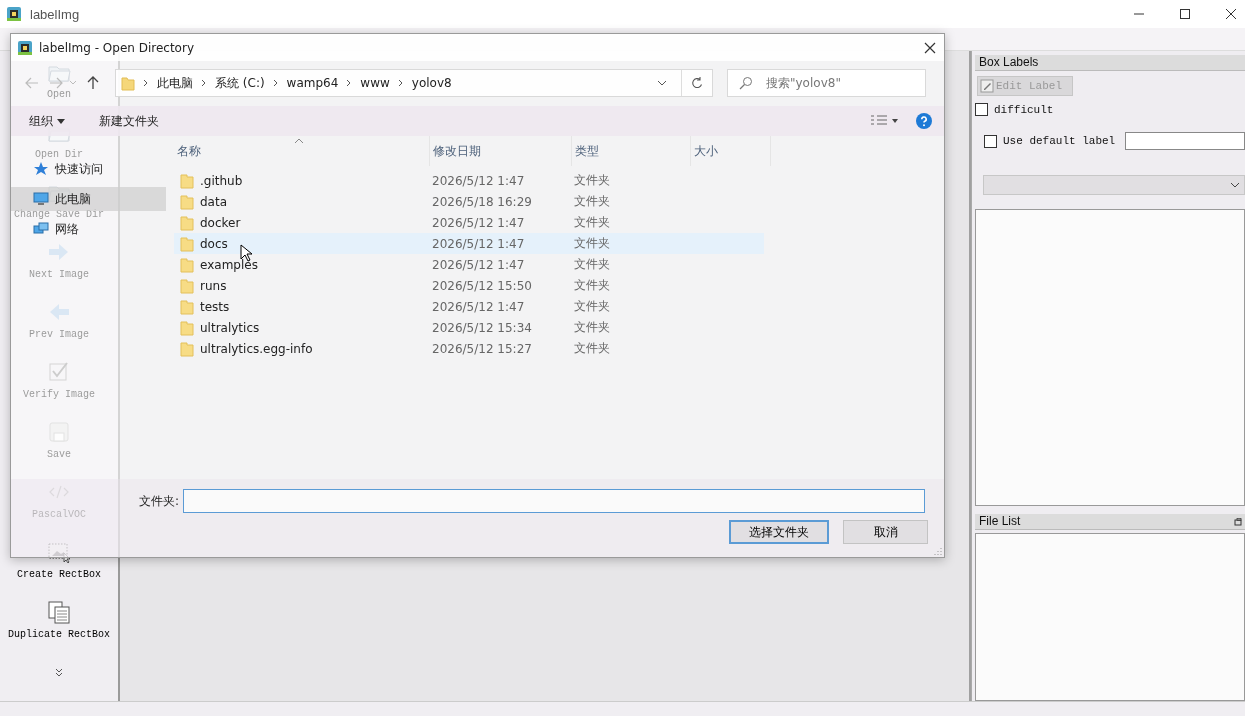  Describe the element at coordinates (731, 151) in the screenshot. I see `column-header: 大小` at that location.